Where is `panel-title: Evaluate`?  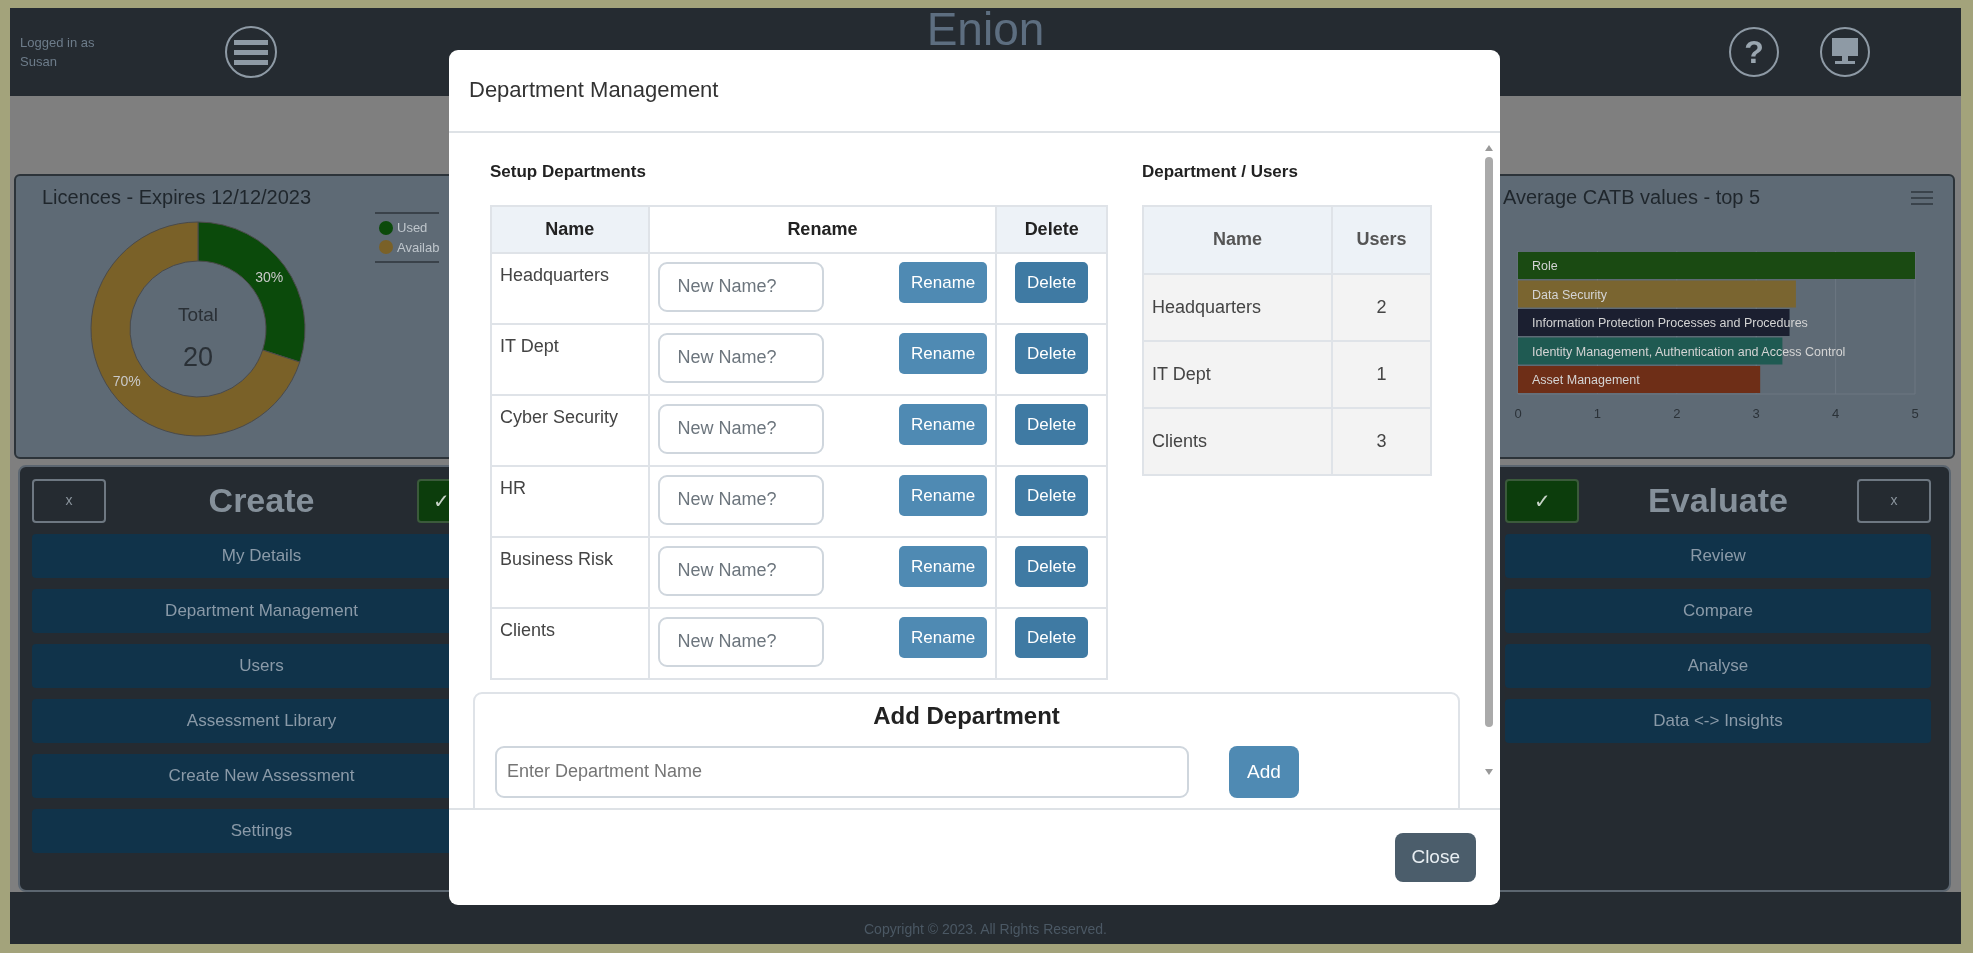
panel-title: Evaluate is located at coordinates (1718, 500).